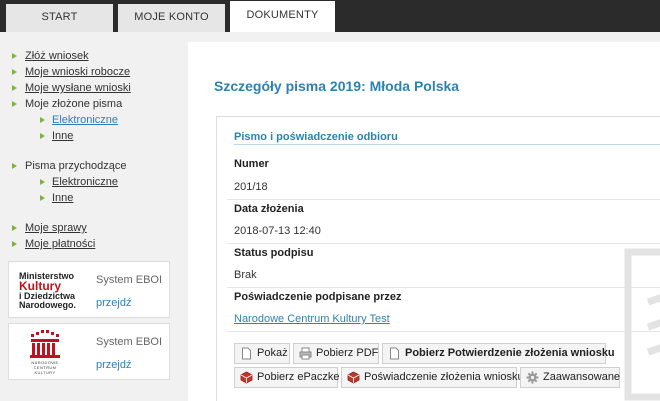 The height and width of the screenshot is (401, 660). What do you see at coordinates (92, 228) in the screenshot?
I see `sidebar-item-moje-sprawy: Moje sprawy` at bounding box center [92, 228].